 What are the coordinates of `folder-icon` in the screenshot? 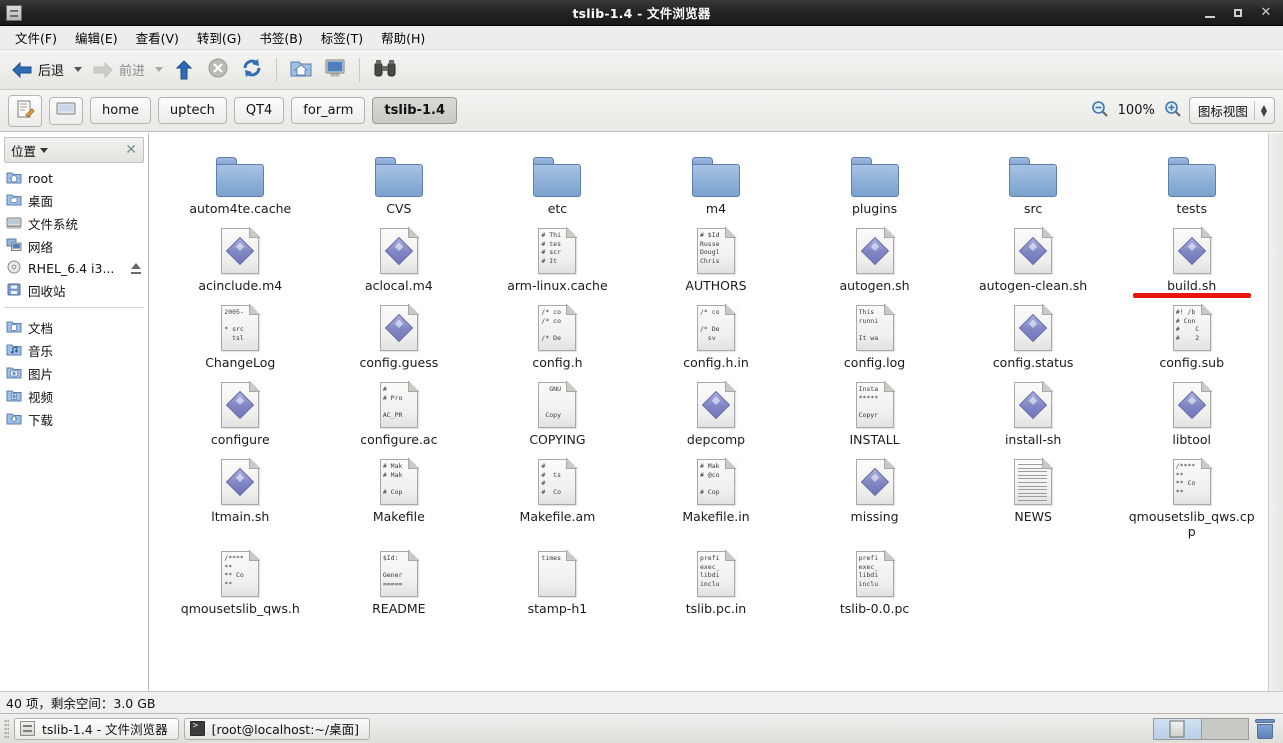 It's located at (1191, 172).